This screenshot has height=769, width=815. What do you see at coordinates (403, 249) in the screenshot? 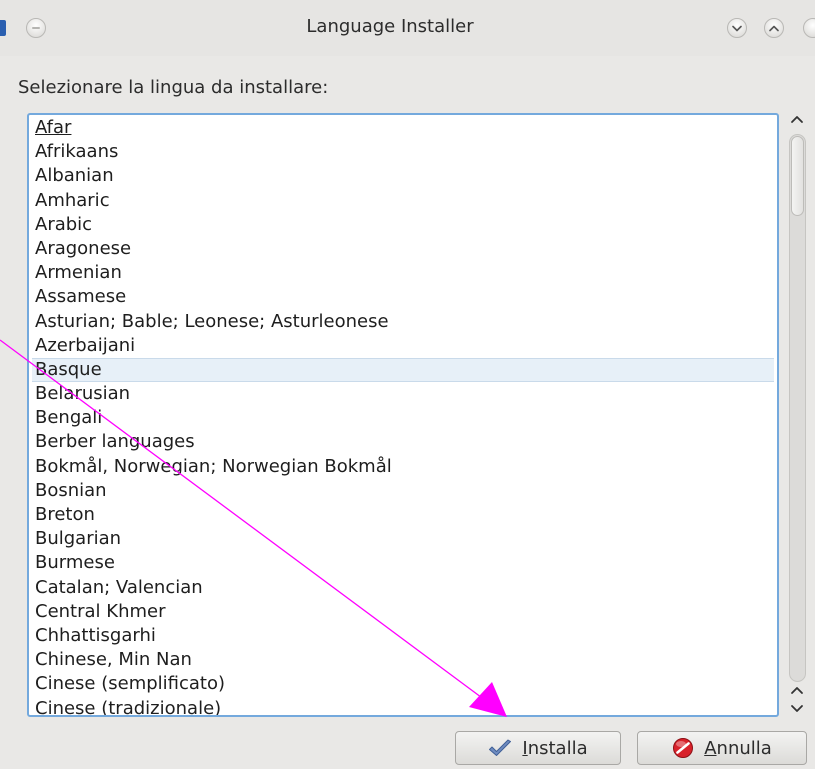
I see `language-list-item: Aragonese` at bounding box center [403, 249].